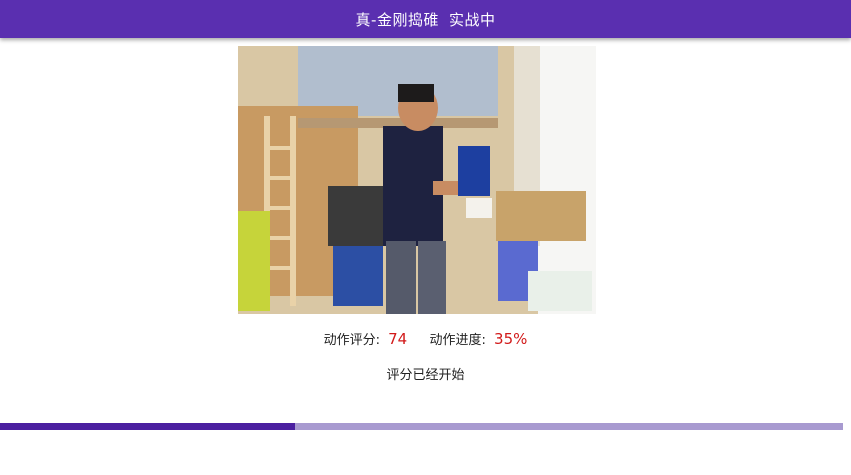 The height and width of the screenshot is (475, 851). I want to click on mode-status: 实战中, so click(472, 19).